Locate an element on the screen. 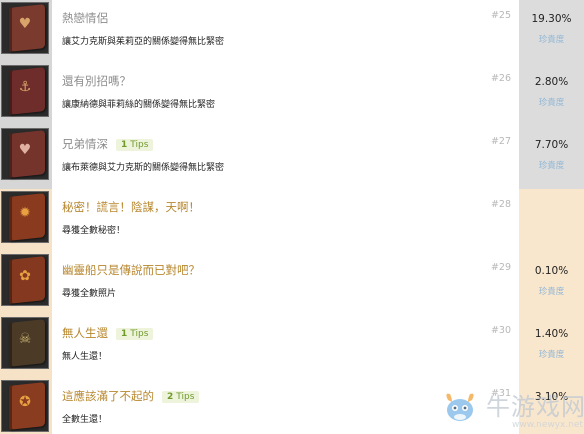 The height and width of the screenshot is (434, 584). cow-logo-icon is located at coordinates (460, 407).